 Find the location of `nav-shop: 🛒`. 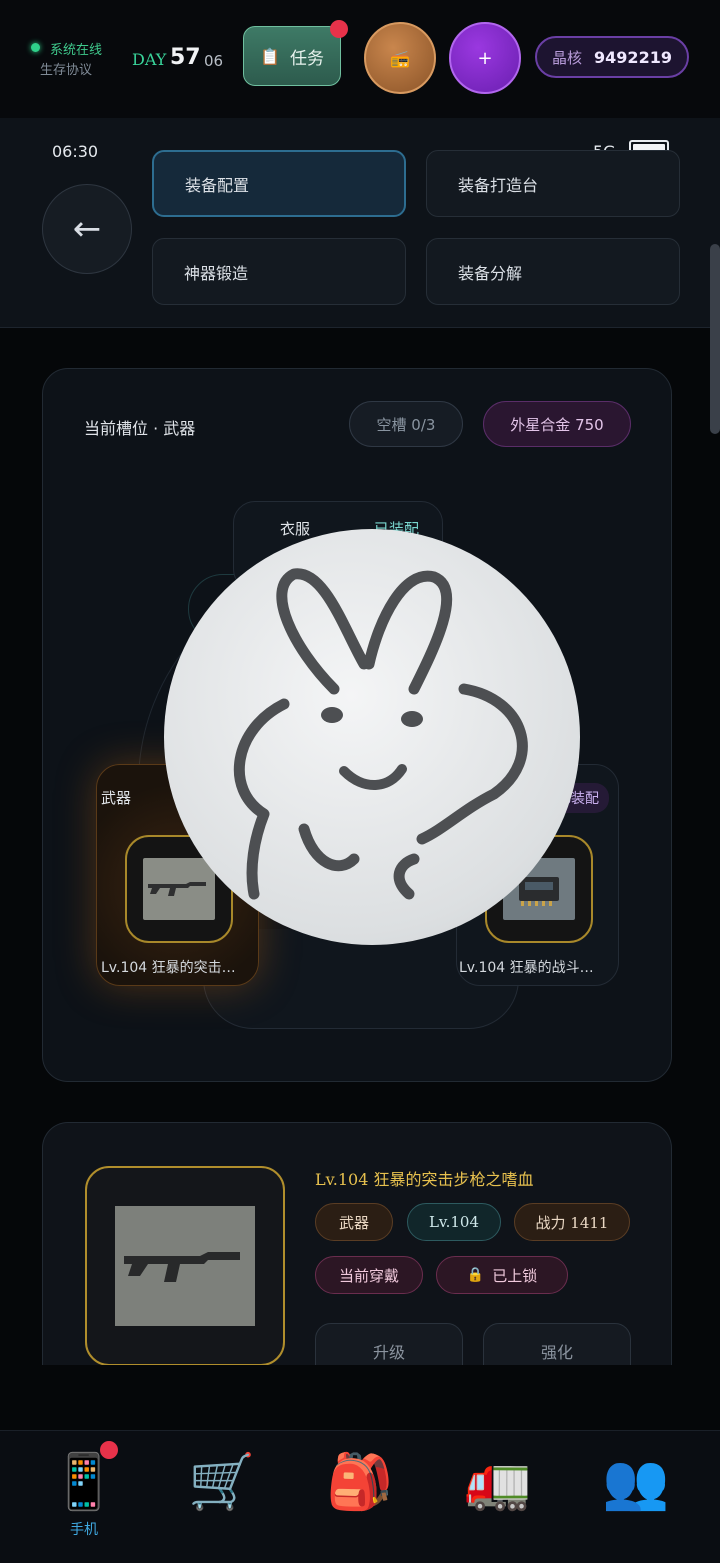

nav-shop: 🛒 is located at coordinates (222, 1497).